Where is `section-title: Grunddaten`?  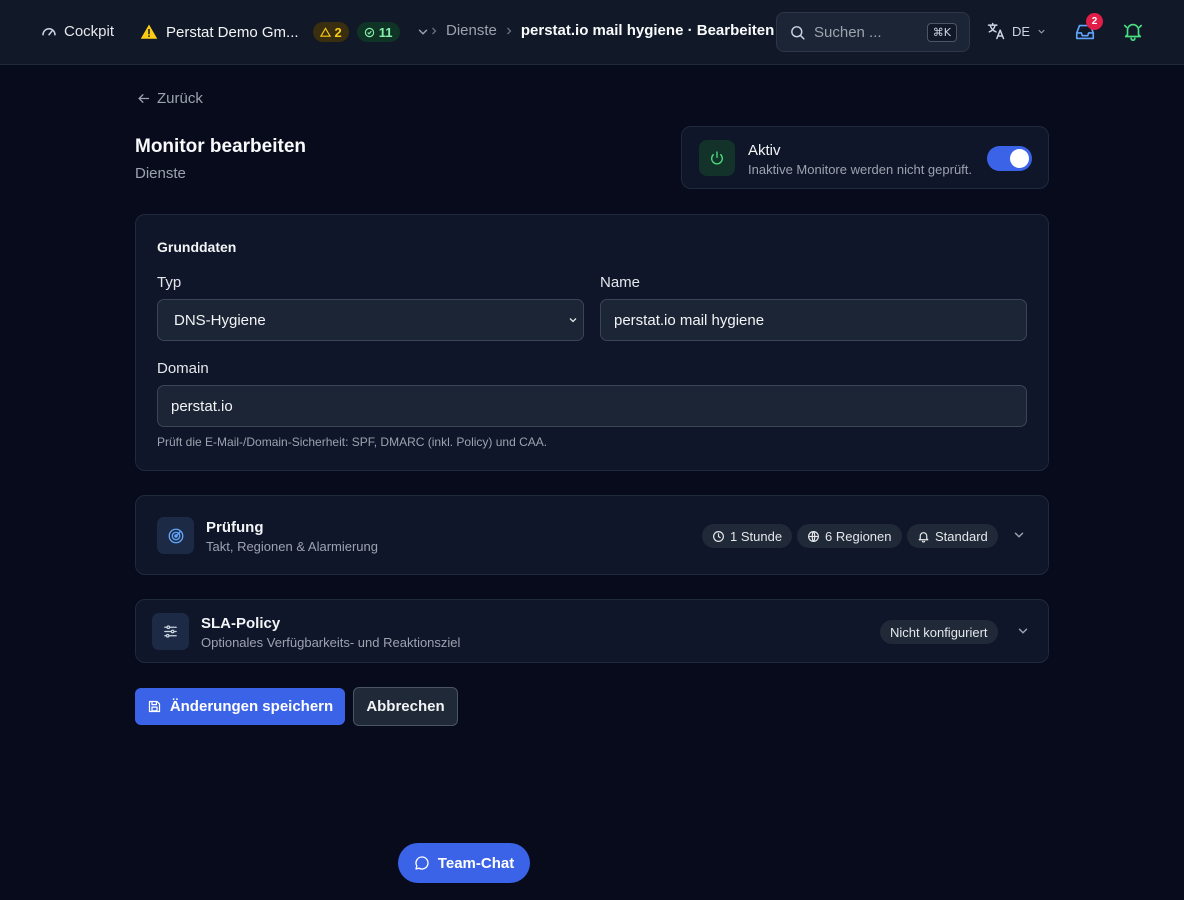
section-title: Grunddaten is located at coordinates (197, 247).